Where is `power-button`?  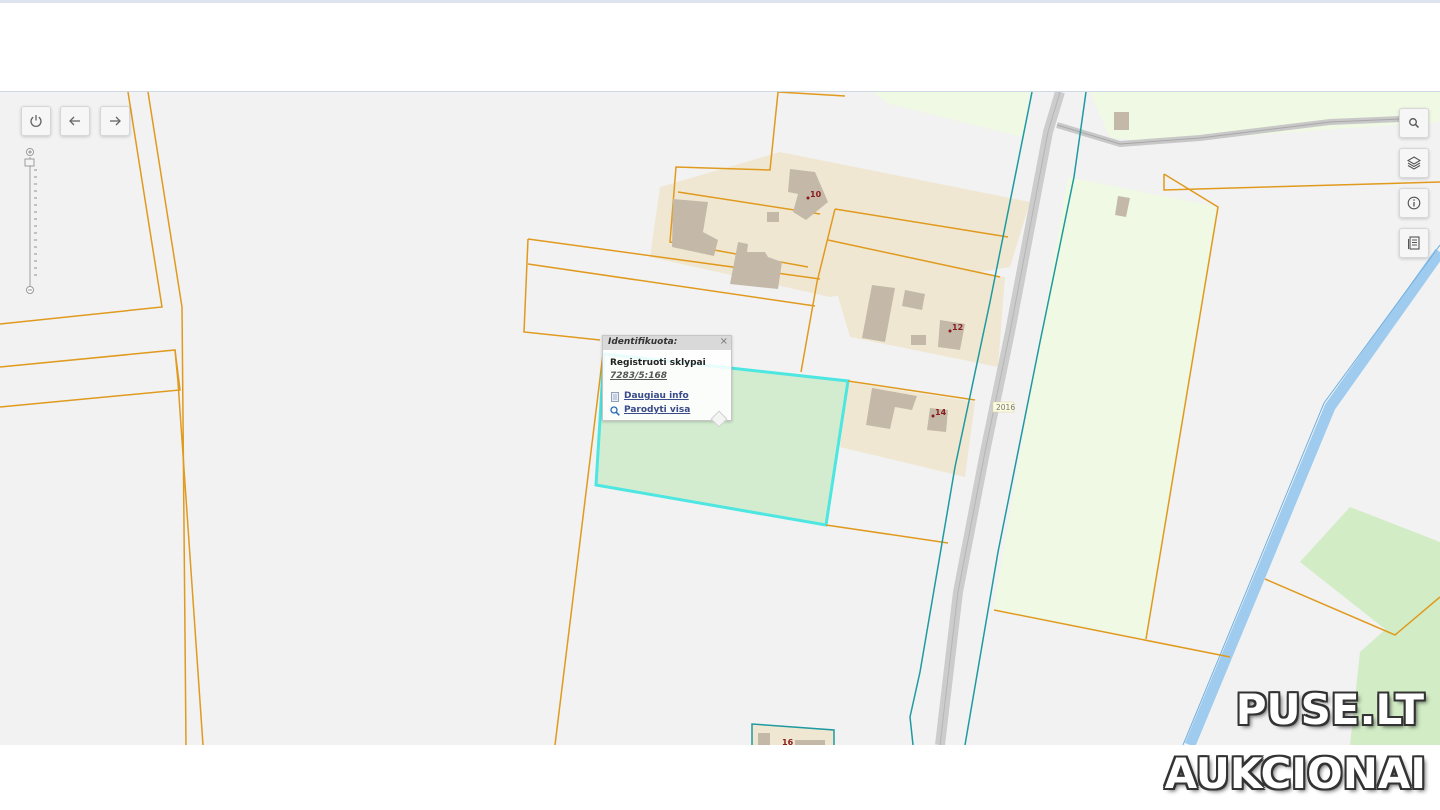
power-button is located at coordinates (36, 121).